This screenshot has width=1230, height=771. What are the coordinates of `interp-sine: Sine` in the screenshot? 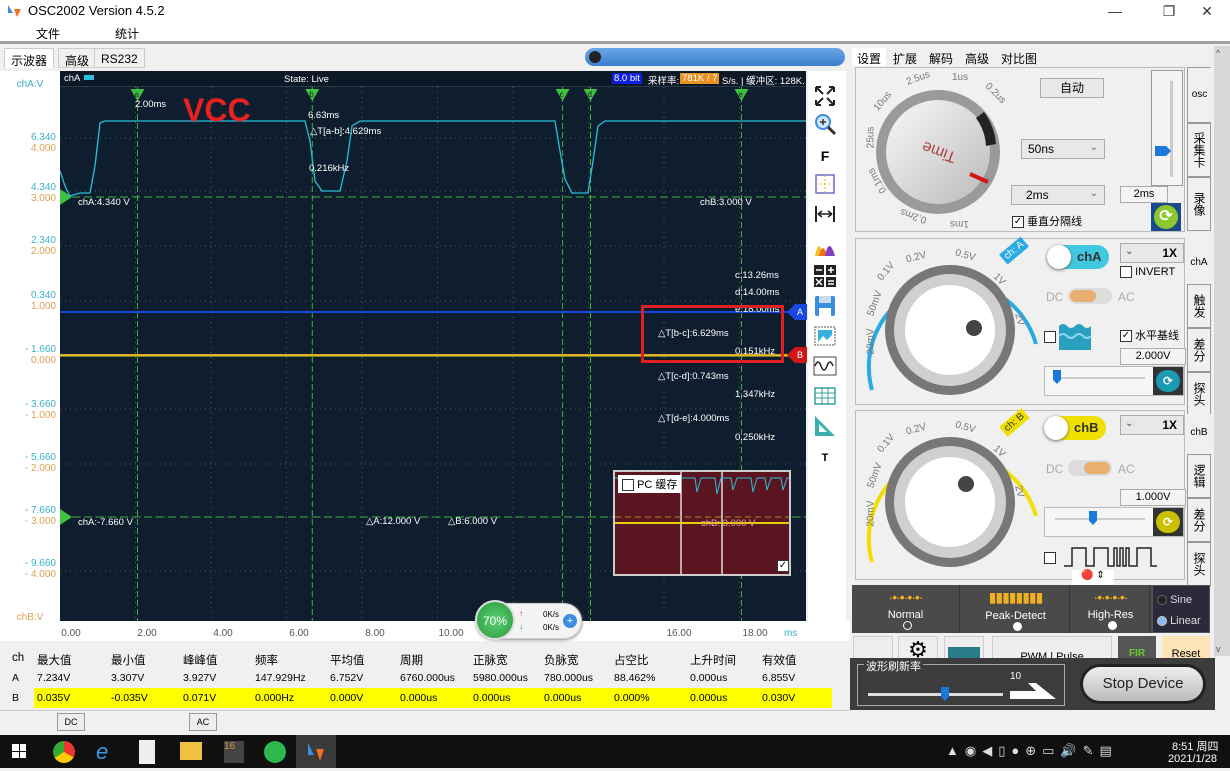 It's located at (1174, 600).